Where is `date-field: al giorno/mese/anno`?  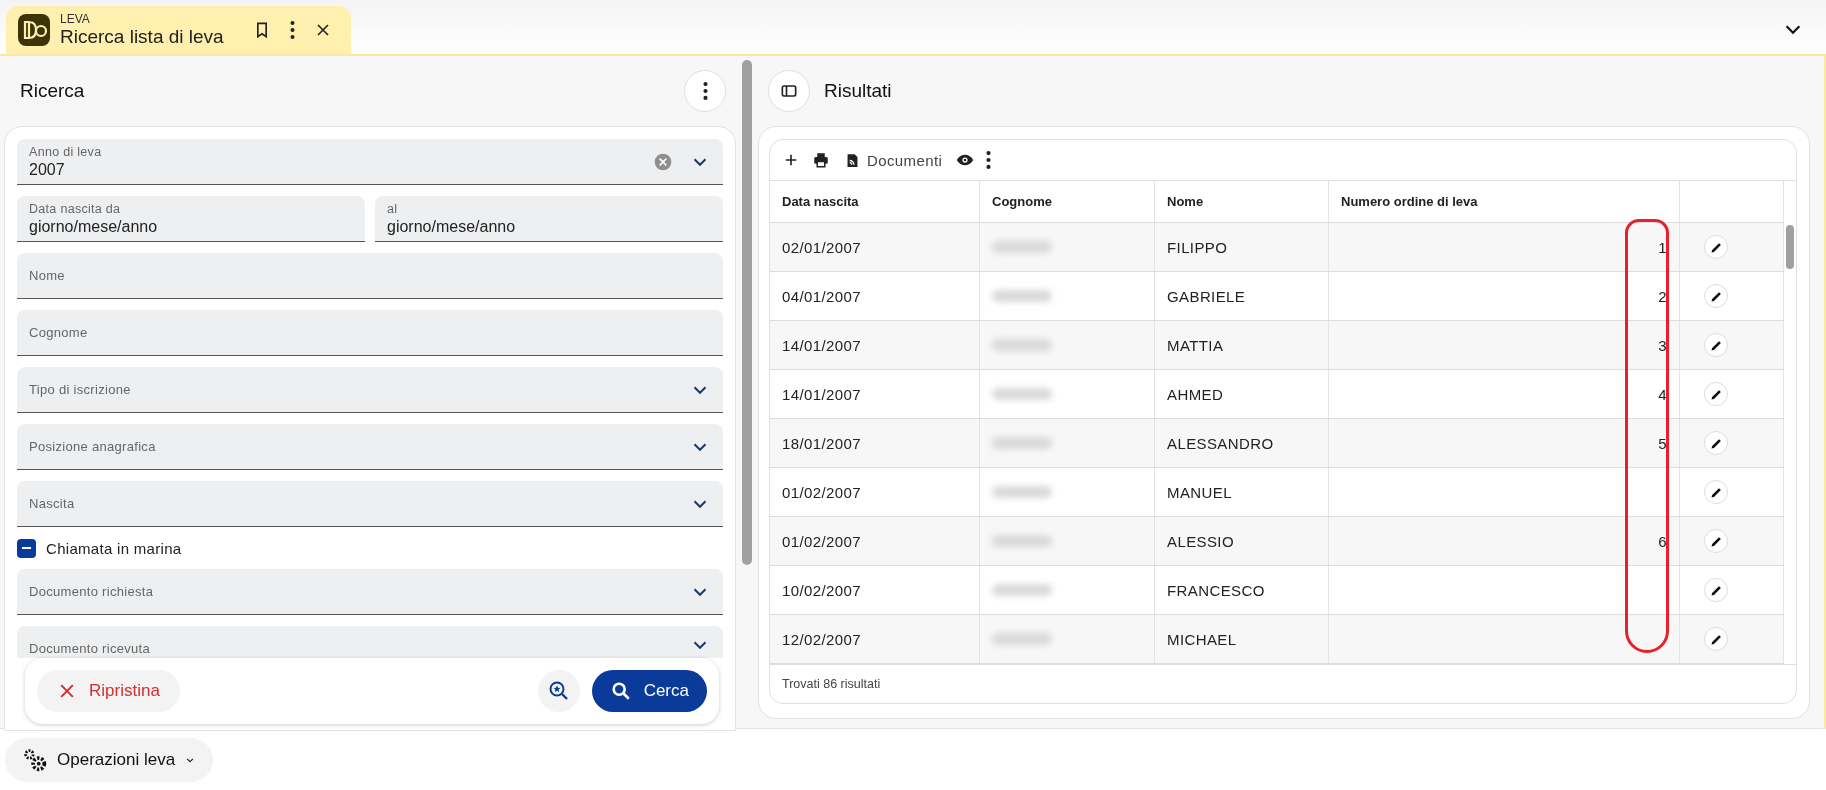 date-field: al giorno/mese/anno is located at coordinates (549, 219).